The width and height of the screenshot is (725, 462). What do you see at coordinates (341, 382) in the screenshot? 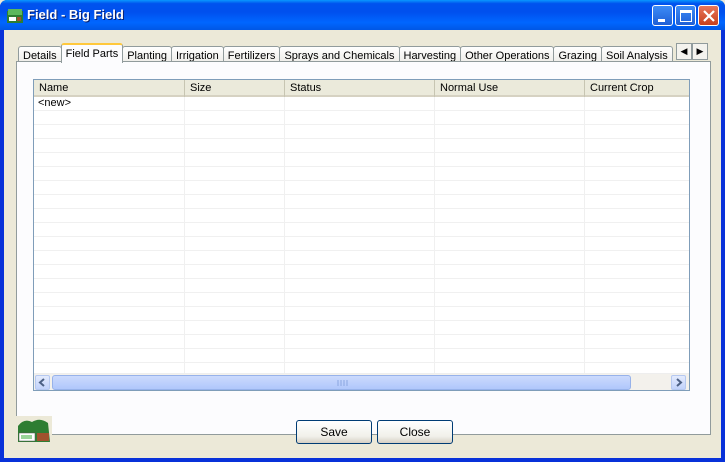
I see `scroll-thumb` at bounding box center [341, 382].